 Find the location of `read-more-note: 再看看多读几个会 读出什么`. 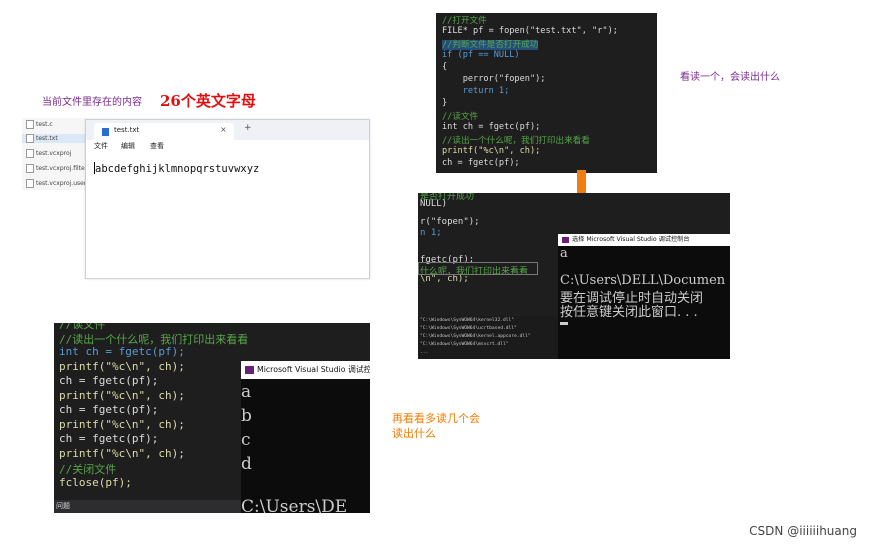

read-more-note: 再看看多读几个会 读出什么 is located at coordinates (436, 426).